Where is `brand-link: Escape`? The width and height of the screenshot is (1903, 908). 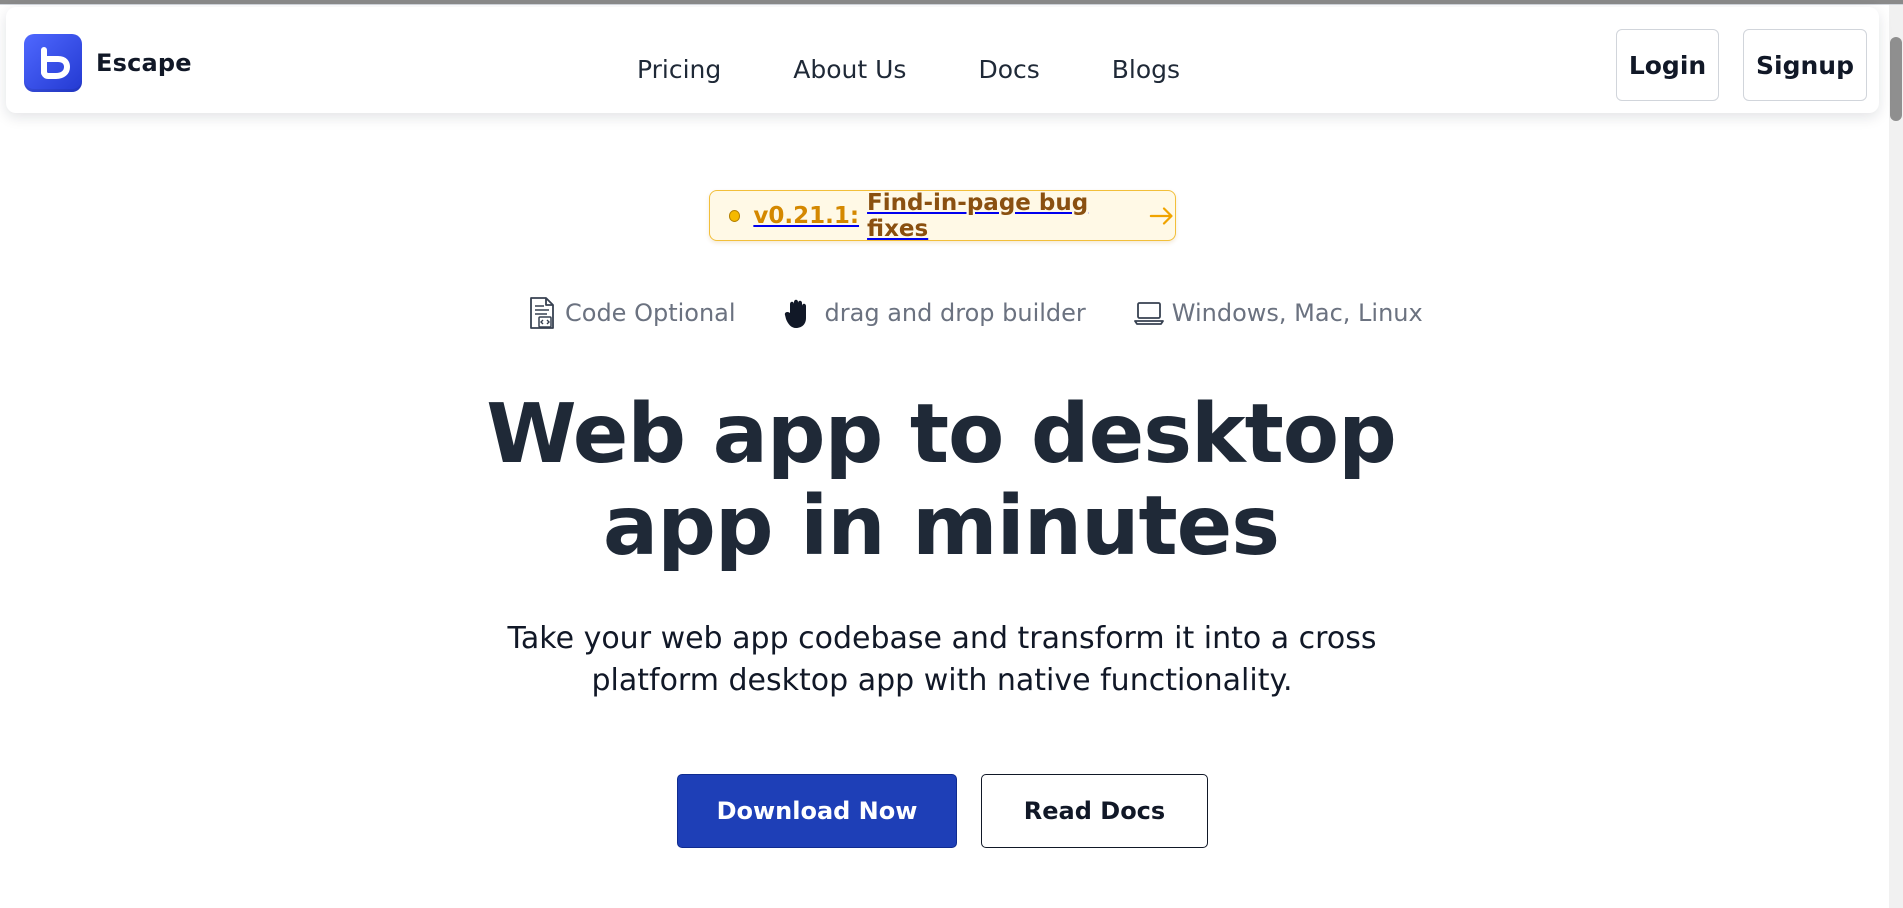
brand-link: Escape is located at coordinates (108, 63).